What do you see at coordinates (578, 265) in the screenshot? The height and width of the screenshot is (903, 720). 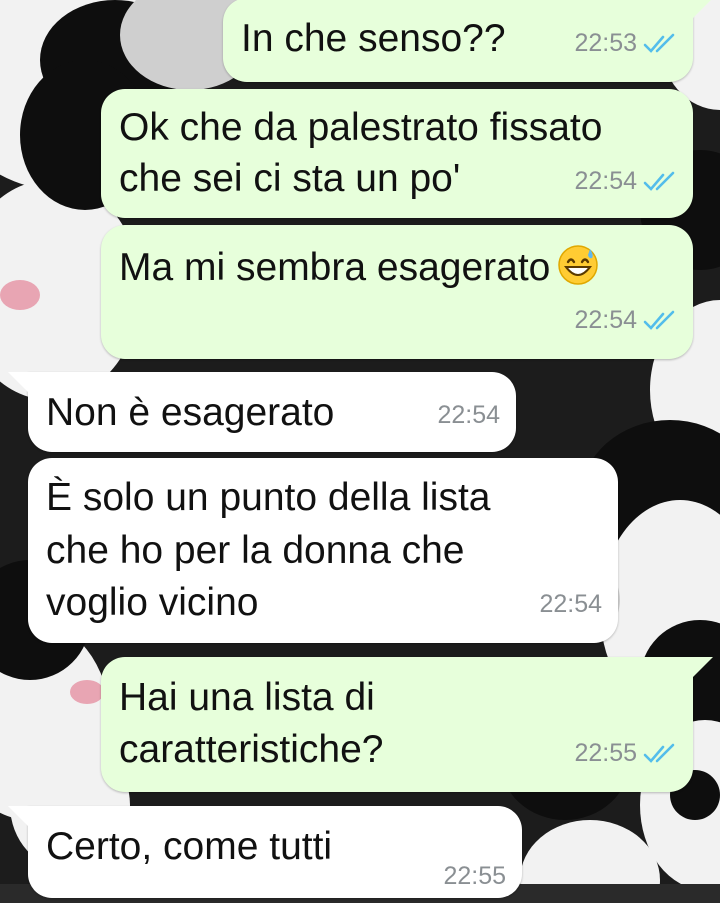 I see `grinning-face-with-sweat-icon` at bounding box center [578, 265].